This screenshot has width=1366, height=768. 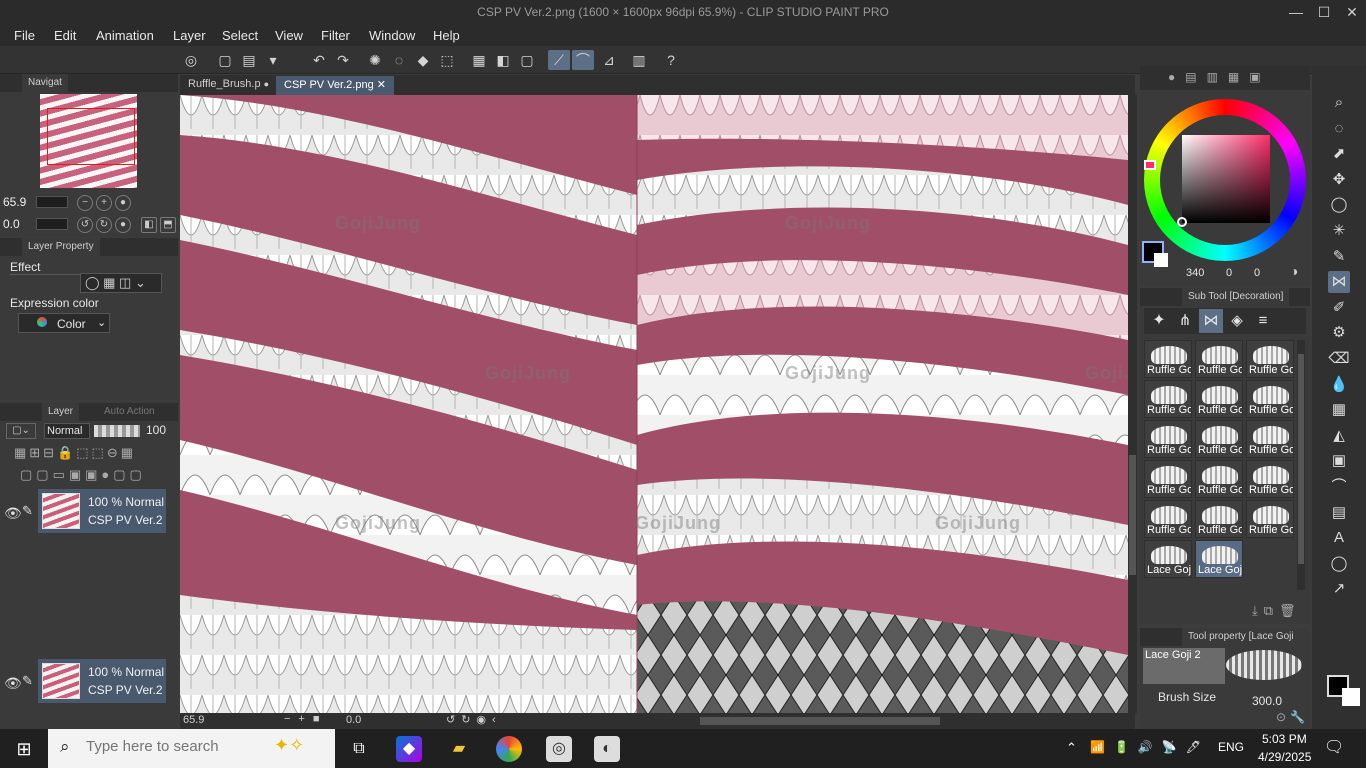 I want to click on sub-tool-scrollbar, so click(x=1301, y=465).